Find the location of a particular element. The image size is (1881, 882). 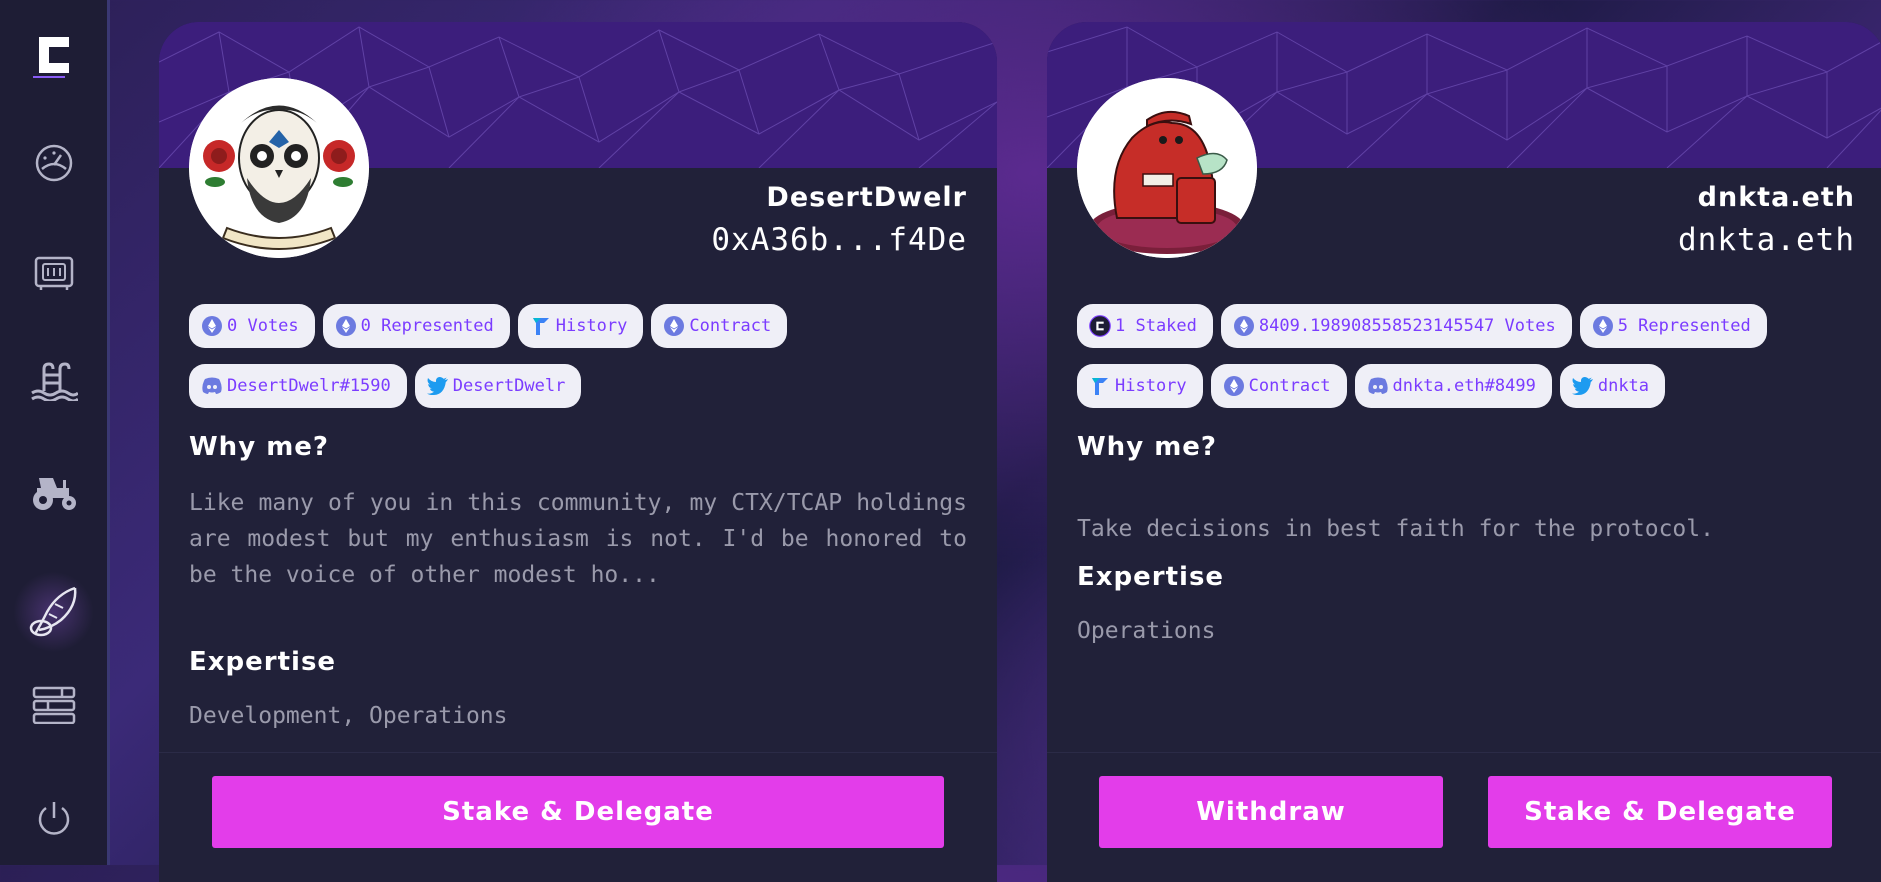

red-chair-avatar-icon is located at coordinates (1167, 168).